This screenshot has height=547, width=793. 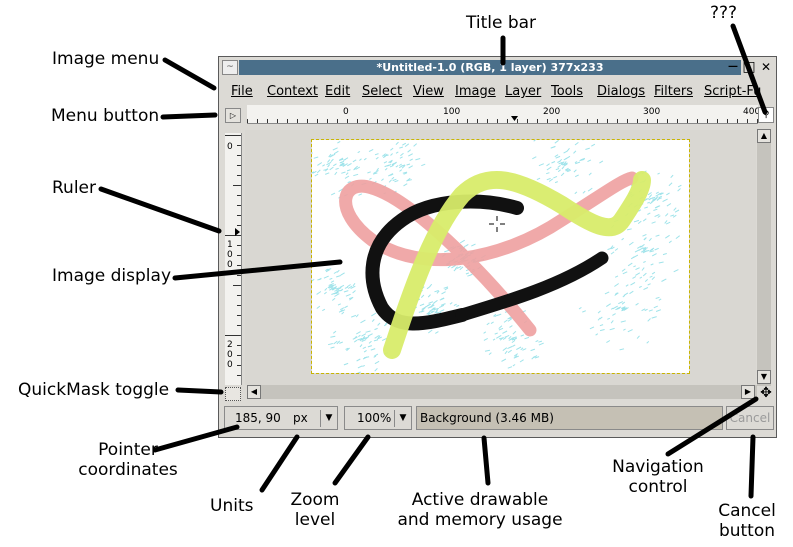 What do you see at coordinates (748, 392) in the screenshot?
I see `scroll-right-icon: ▶` at bounding box center [748, 392].